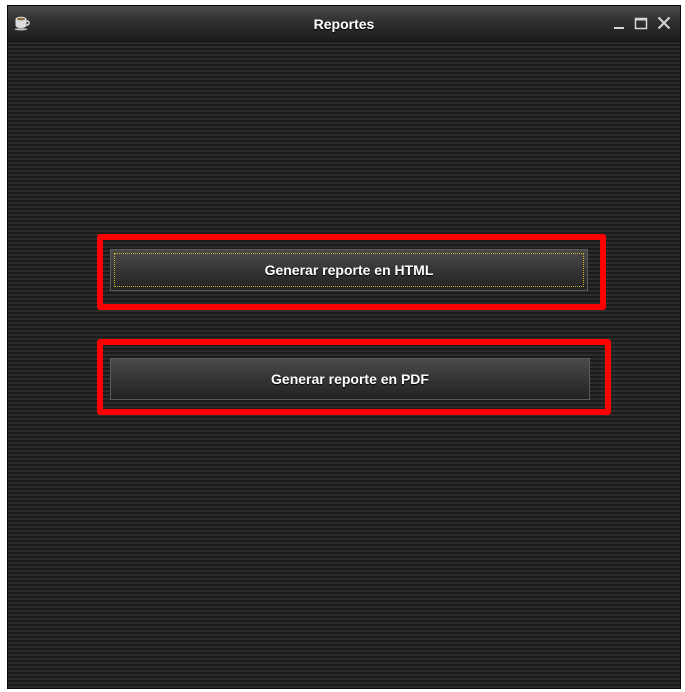  I want to click on minimize-icon, so click(619, 23).